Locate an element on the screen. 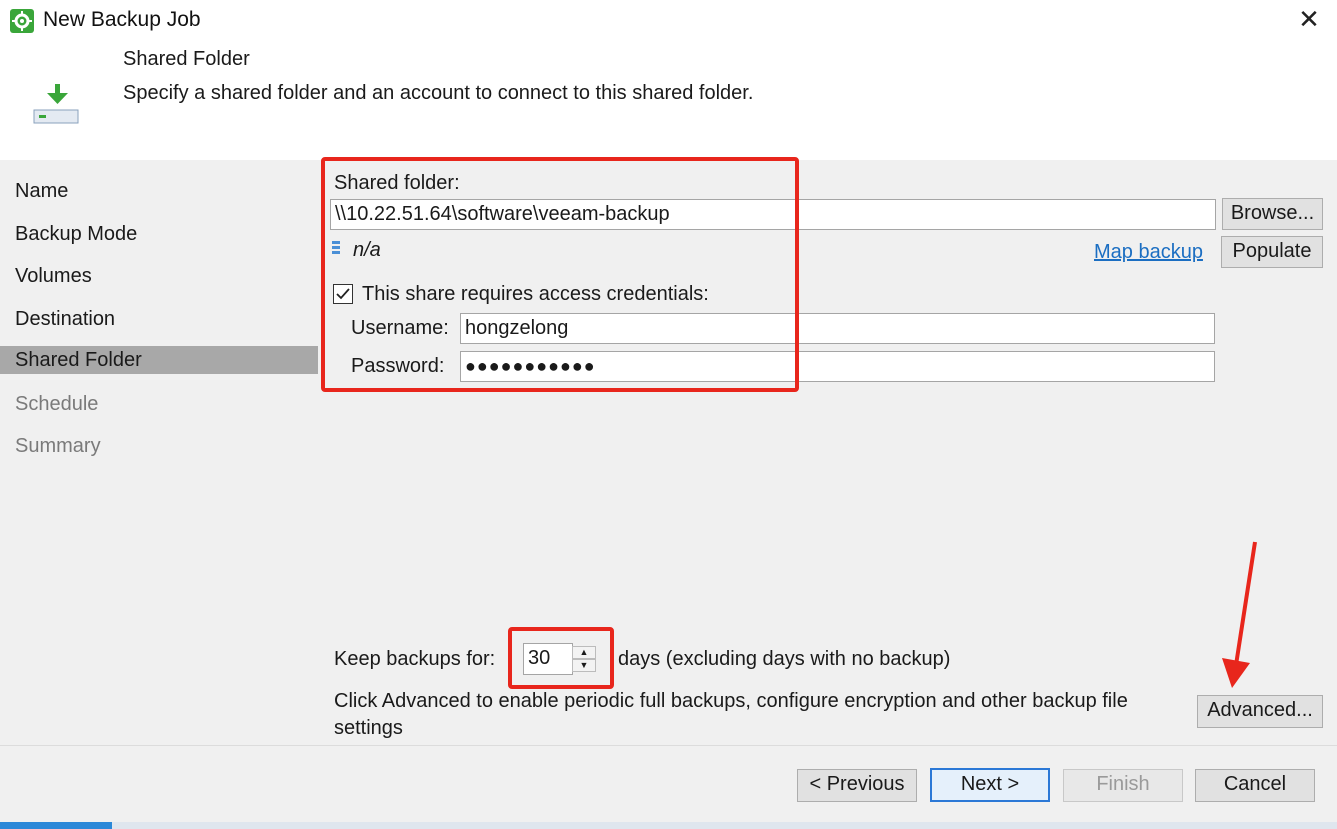  sidebar-item-backup-mode: Backup Mode is located at coordinates (159, 234).